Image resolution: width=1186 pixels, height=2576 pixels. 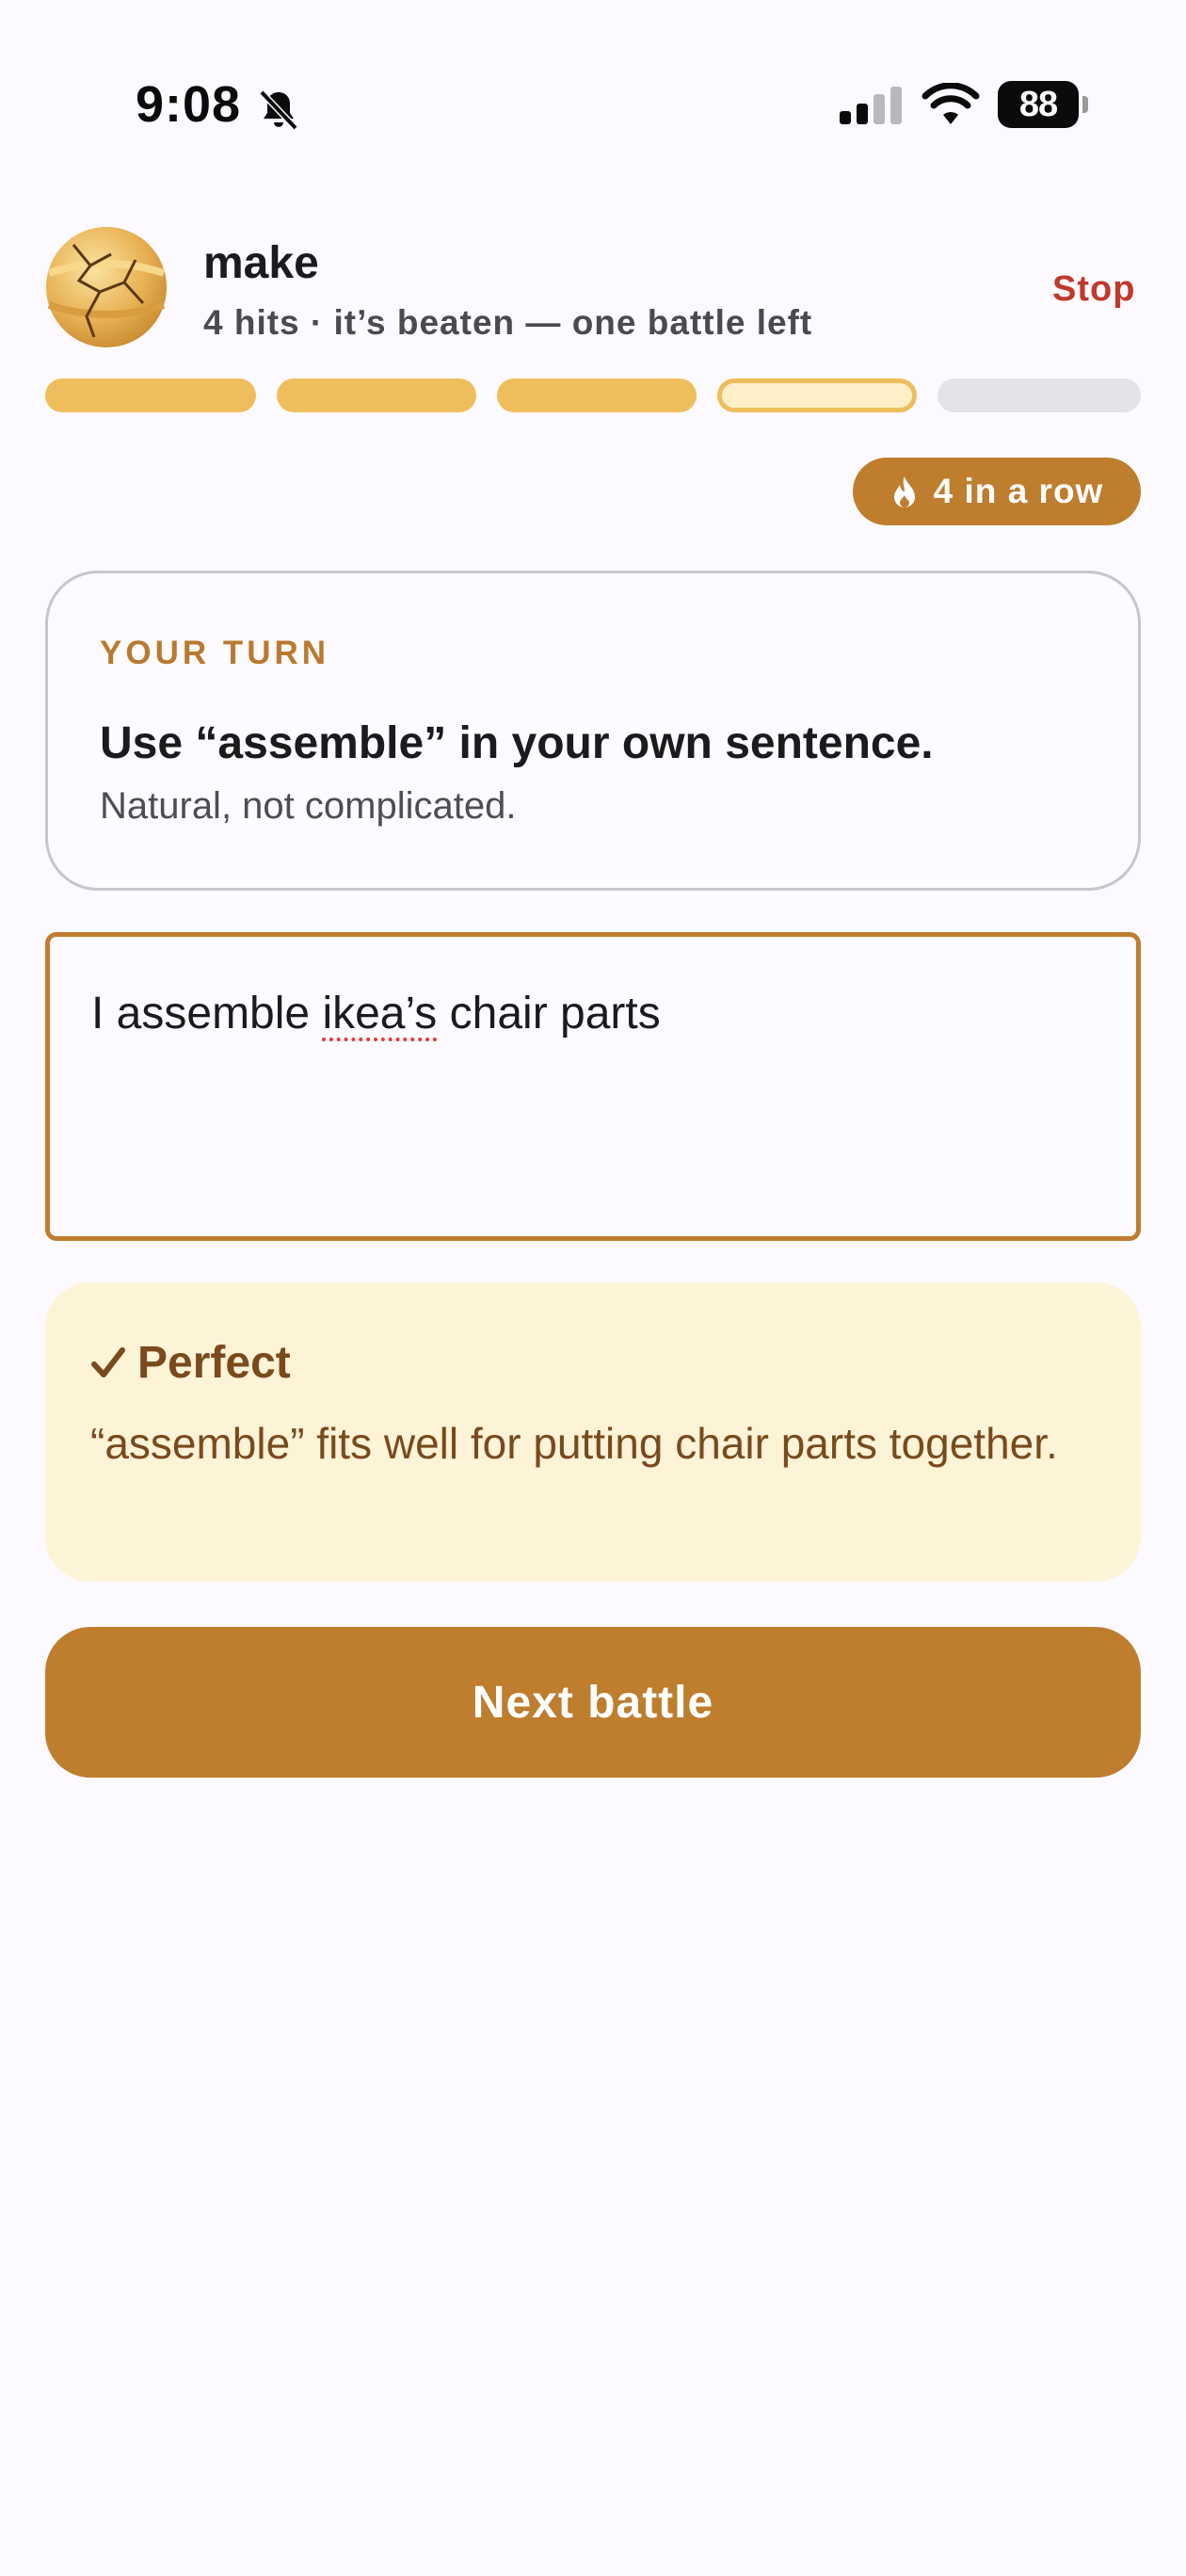 I want to click on progress-subtitle: 4 hits · it’s beaten — one battle left, so click(x=508, y=322).